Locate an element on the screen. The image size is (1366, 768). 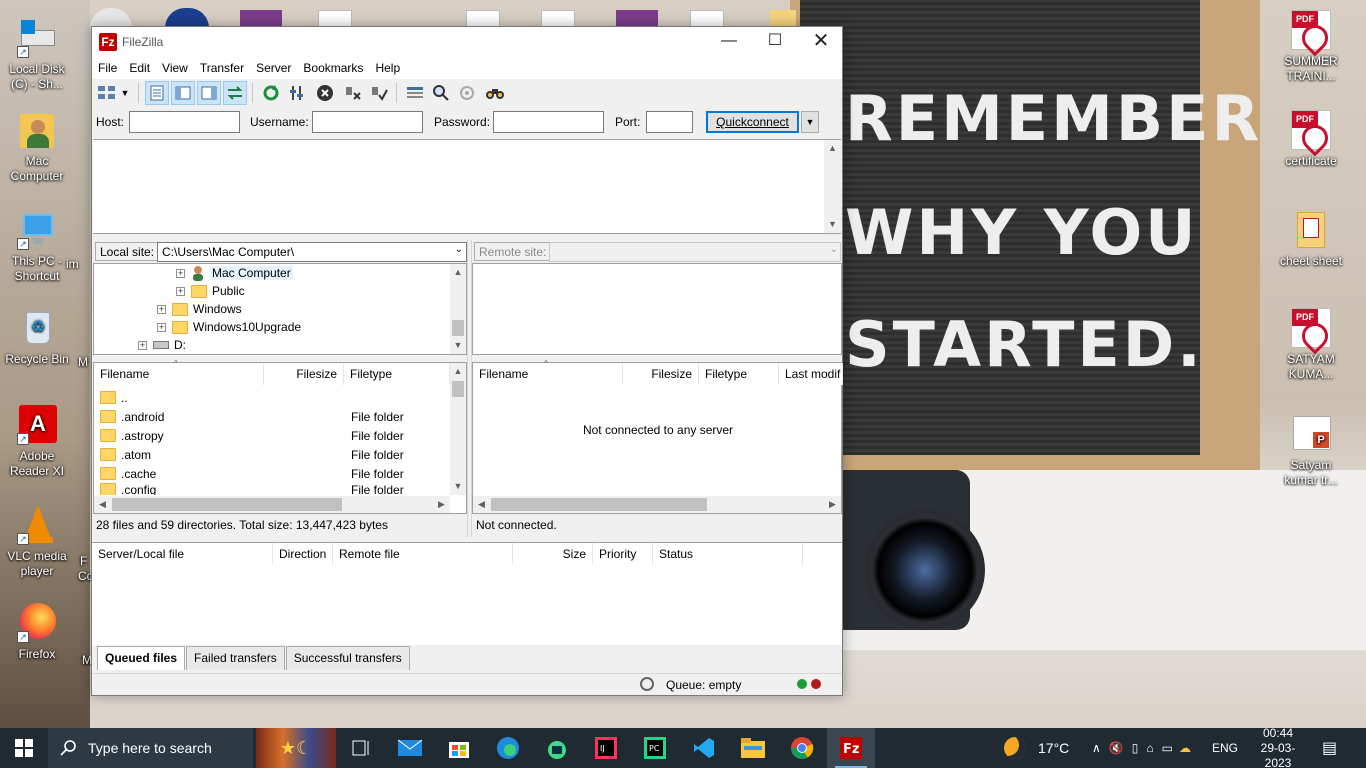
android-studio-icon is located at coordinates (557, 748).